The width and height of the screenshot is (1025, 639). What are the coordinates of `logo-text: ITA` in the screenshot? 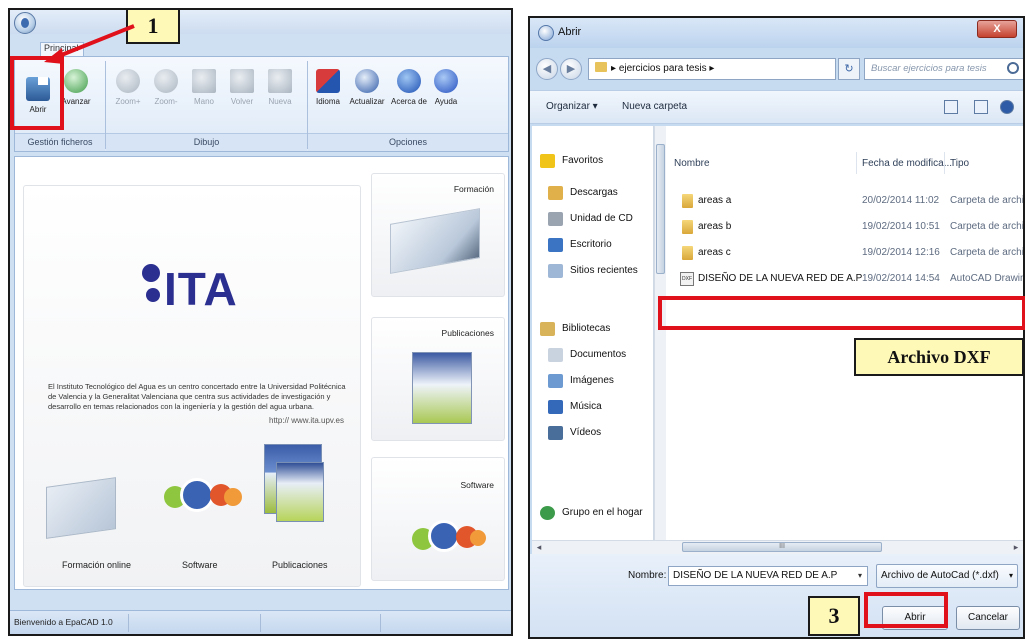 It's located at (201, 289).